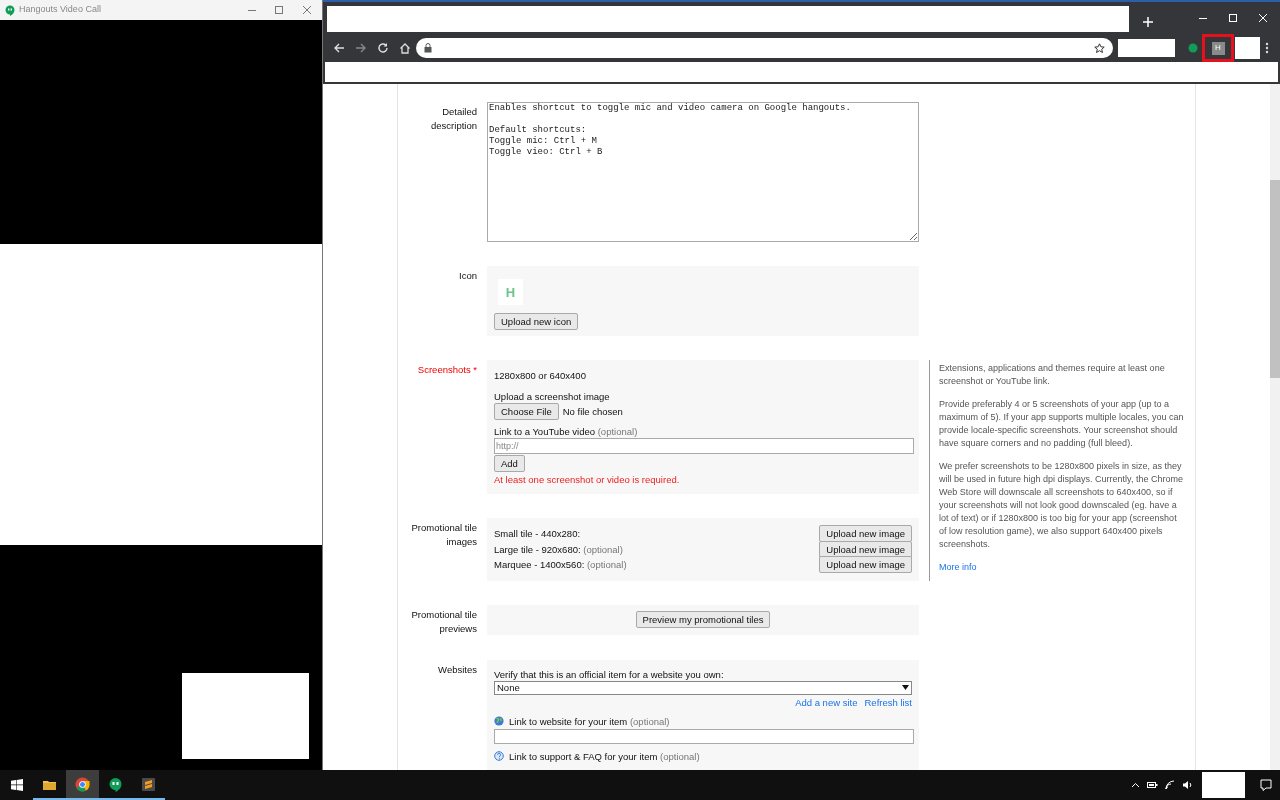  I want to click on new-tab-icon, so click(1148, 22).